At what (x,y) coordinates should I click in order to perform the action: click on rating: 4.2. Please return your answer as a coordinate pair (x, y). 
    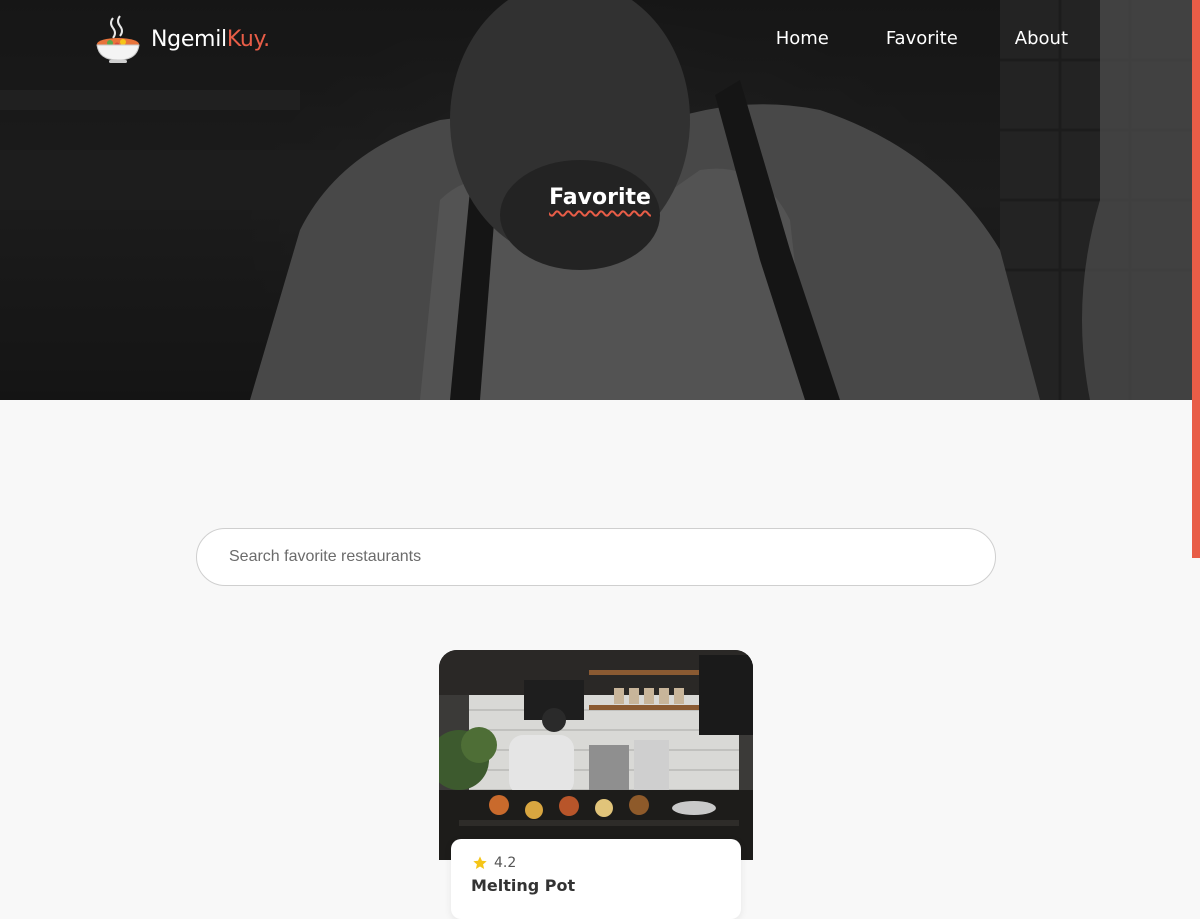
    Looking at the image, I should click on (494, 863).